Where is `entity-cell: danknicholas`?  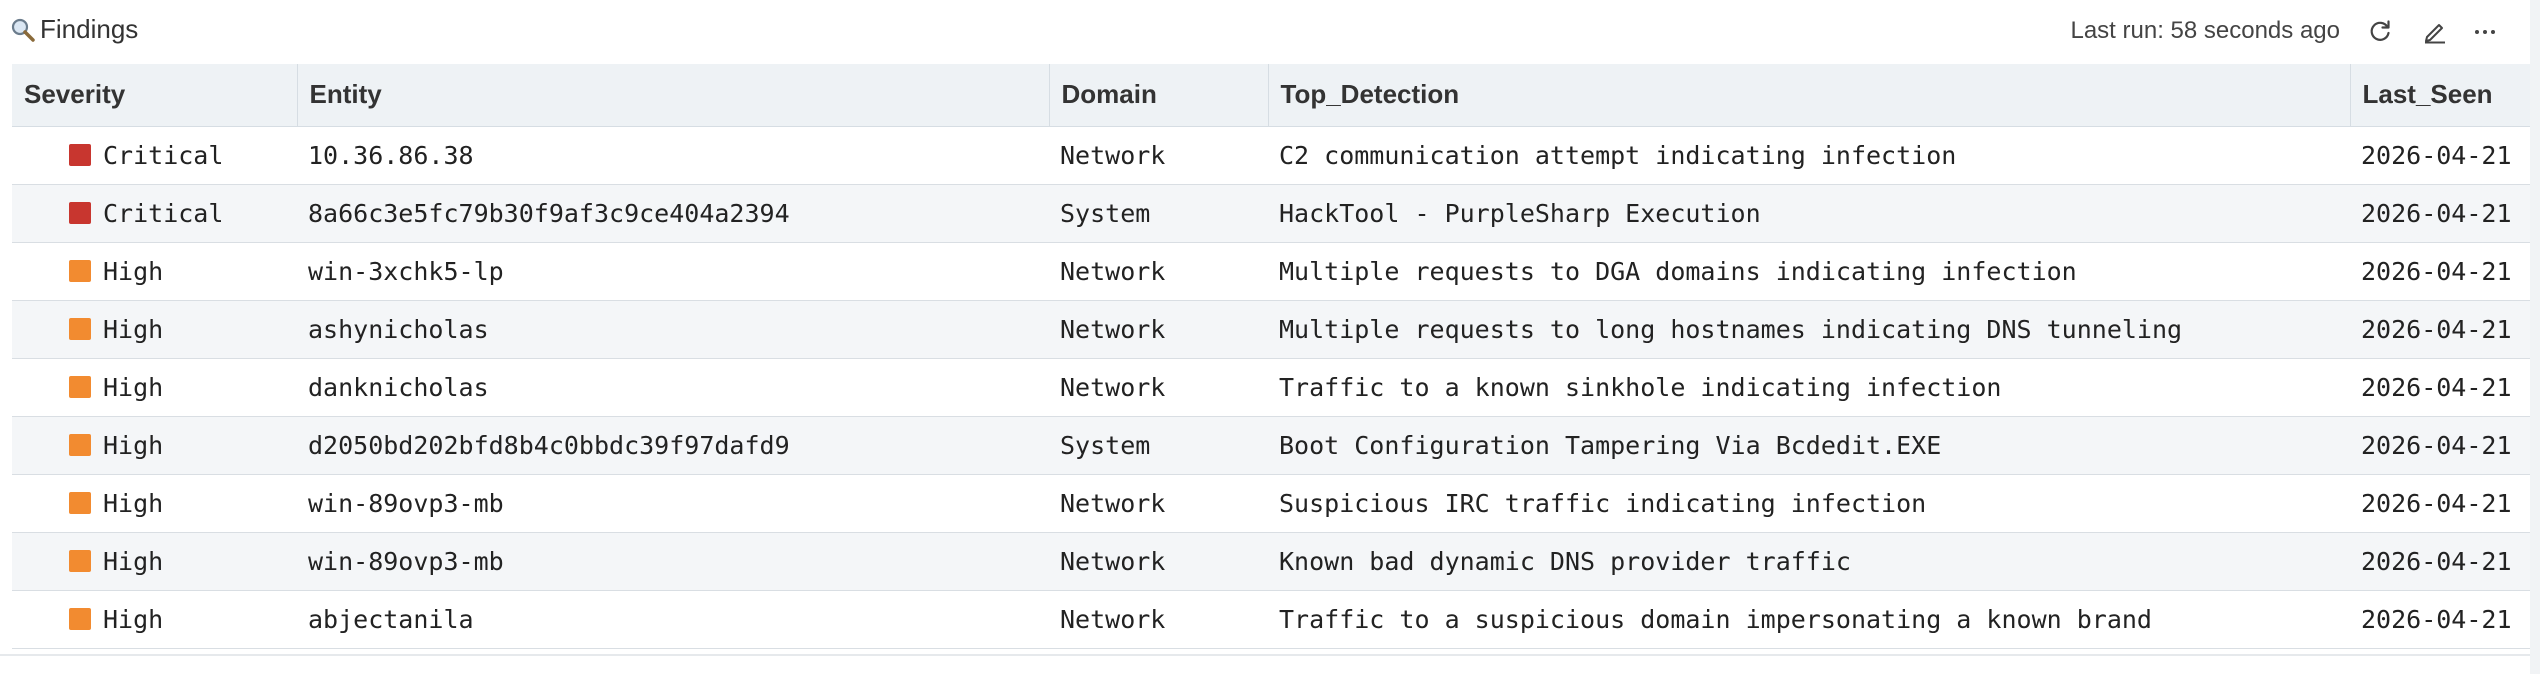
entity-cell: danknicholas is located at coordinates (673, 387).